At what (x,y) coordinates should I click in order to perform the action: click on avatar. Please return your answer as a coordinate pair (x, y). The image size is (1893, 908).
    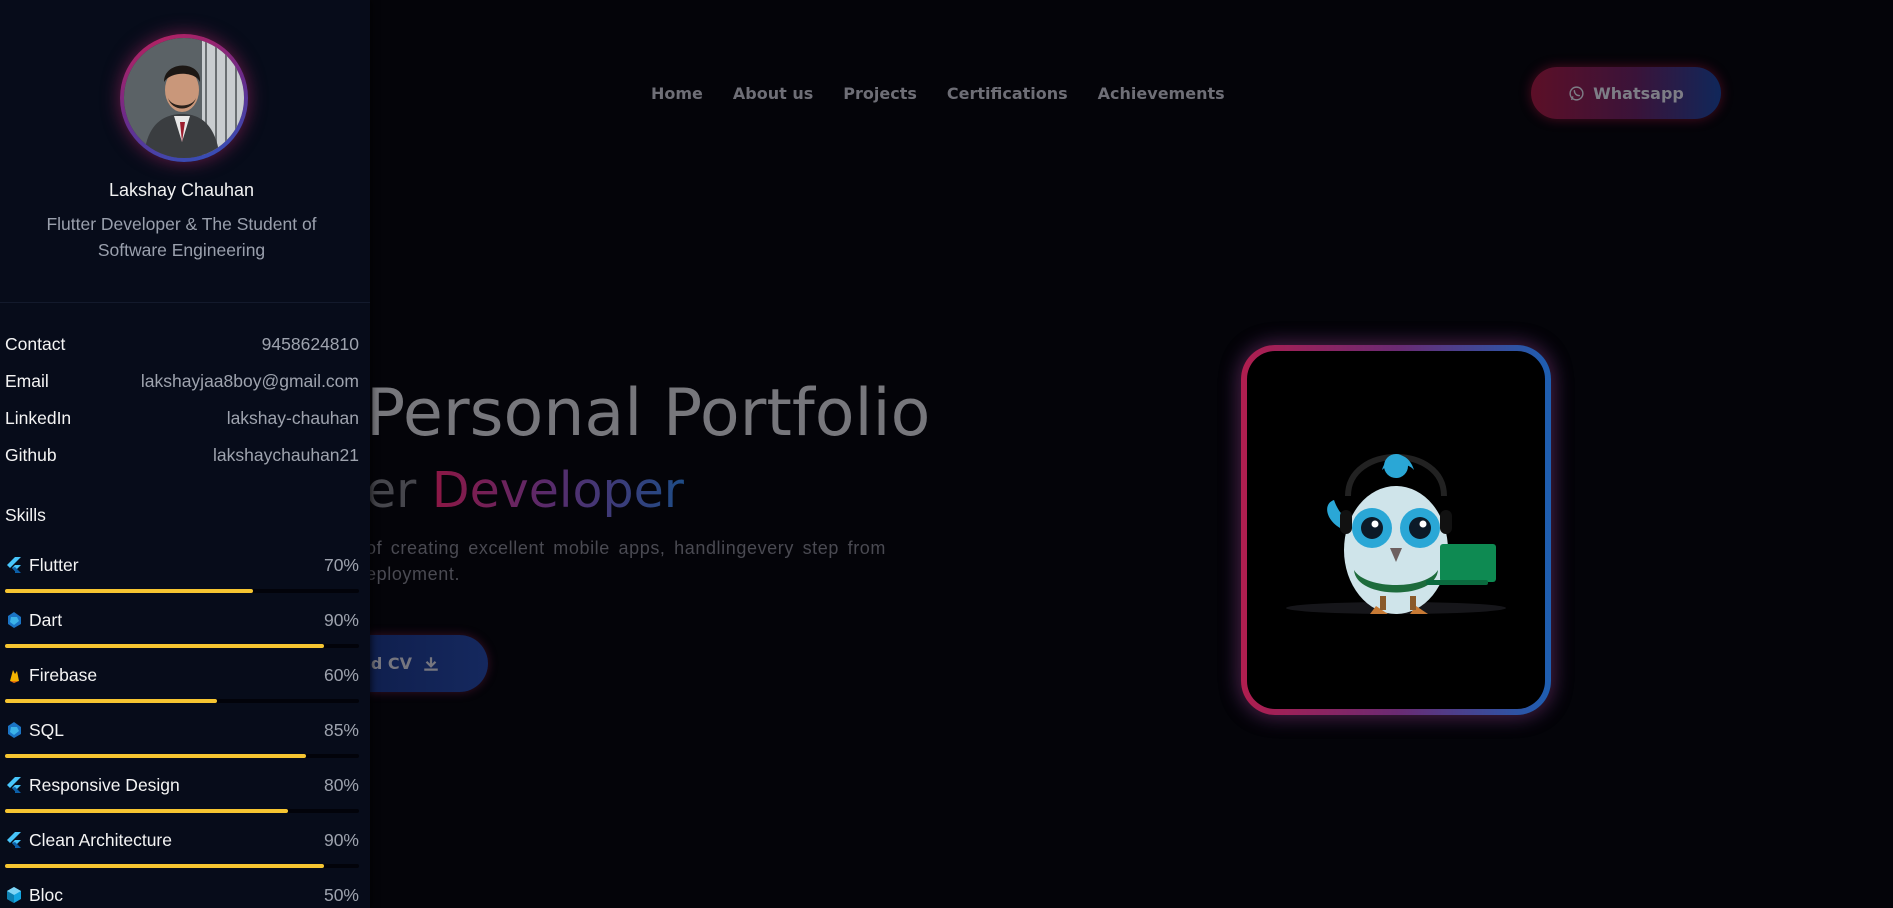
    Looking at the image, I should click on (184, 98).